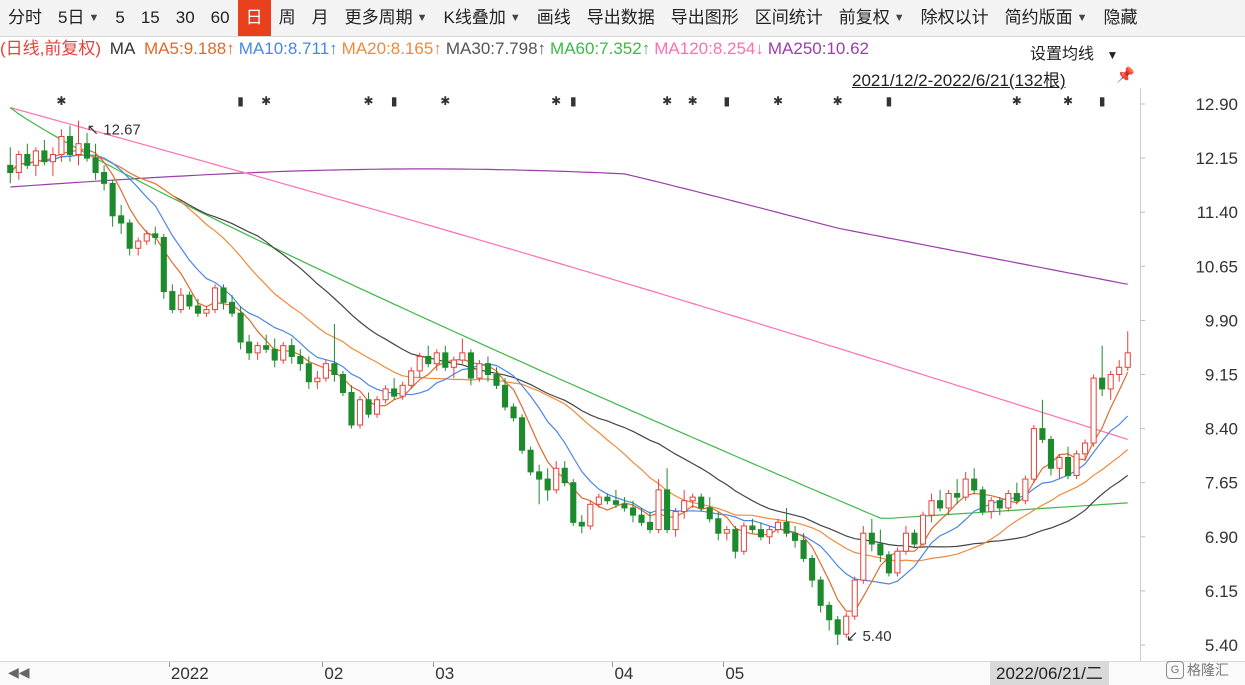 This screenshot has height=685, width=1245. I want to click on x-tick-label: 2022, so click(189, 673).